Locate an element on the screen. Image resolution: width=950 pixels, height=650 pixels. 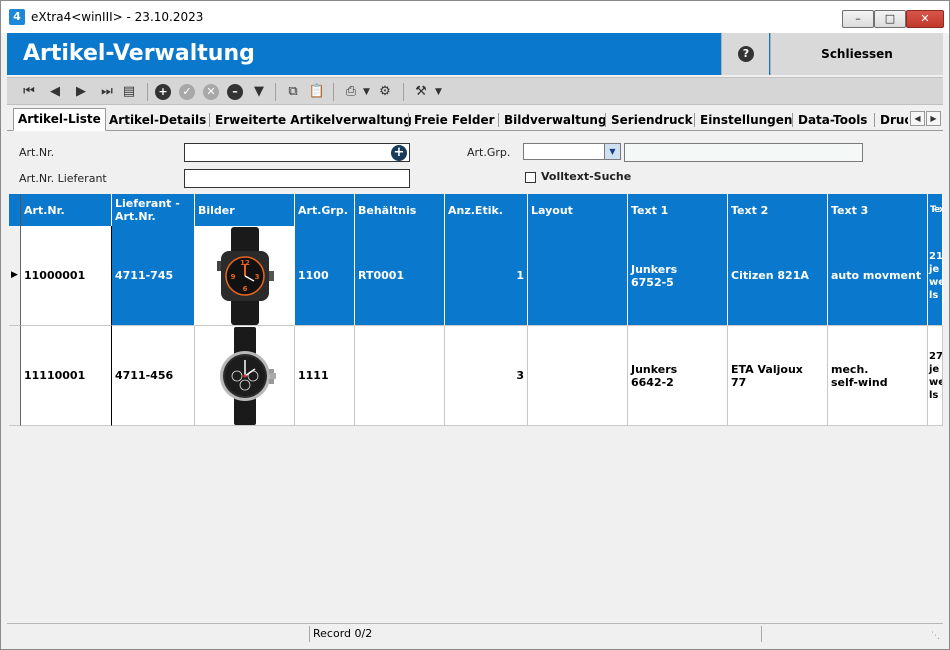
window-title: eXtra4<winIII> - 23.10.2023 is located at coordinates (117, 17).